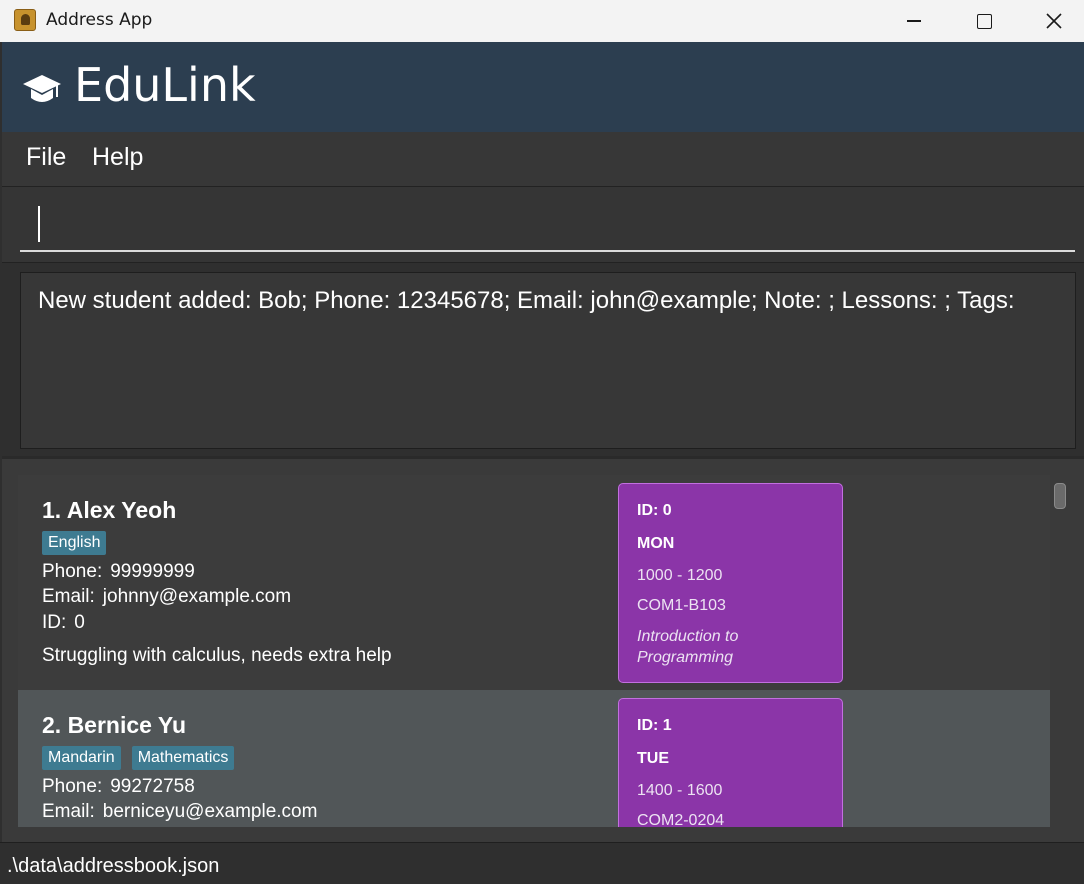 This screenshot has height=884, width=1084. Describe the element at coordinates (1060, 496) in the screenshot. I see `scrollbar-thumb` at that location.